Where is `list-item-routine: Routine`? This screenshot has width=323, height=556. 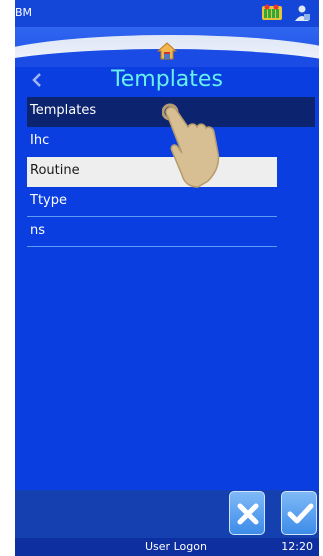
list-item-routine: Routine is located at coordinates (152, 172).